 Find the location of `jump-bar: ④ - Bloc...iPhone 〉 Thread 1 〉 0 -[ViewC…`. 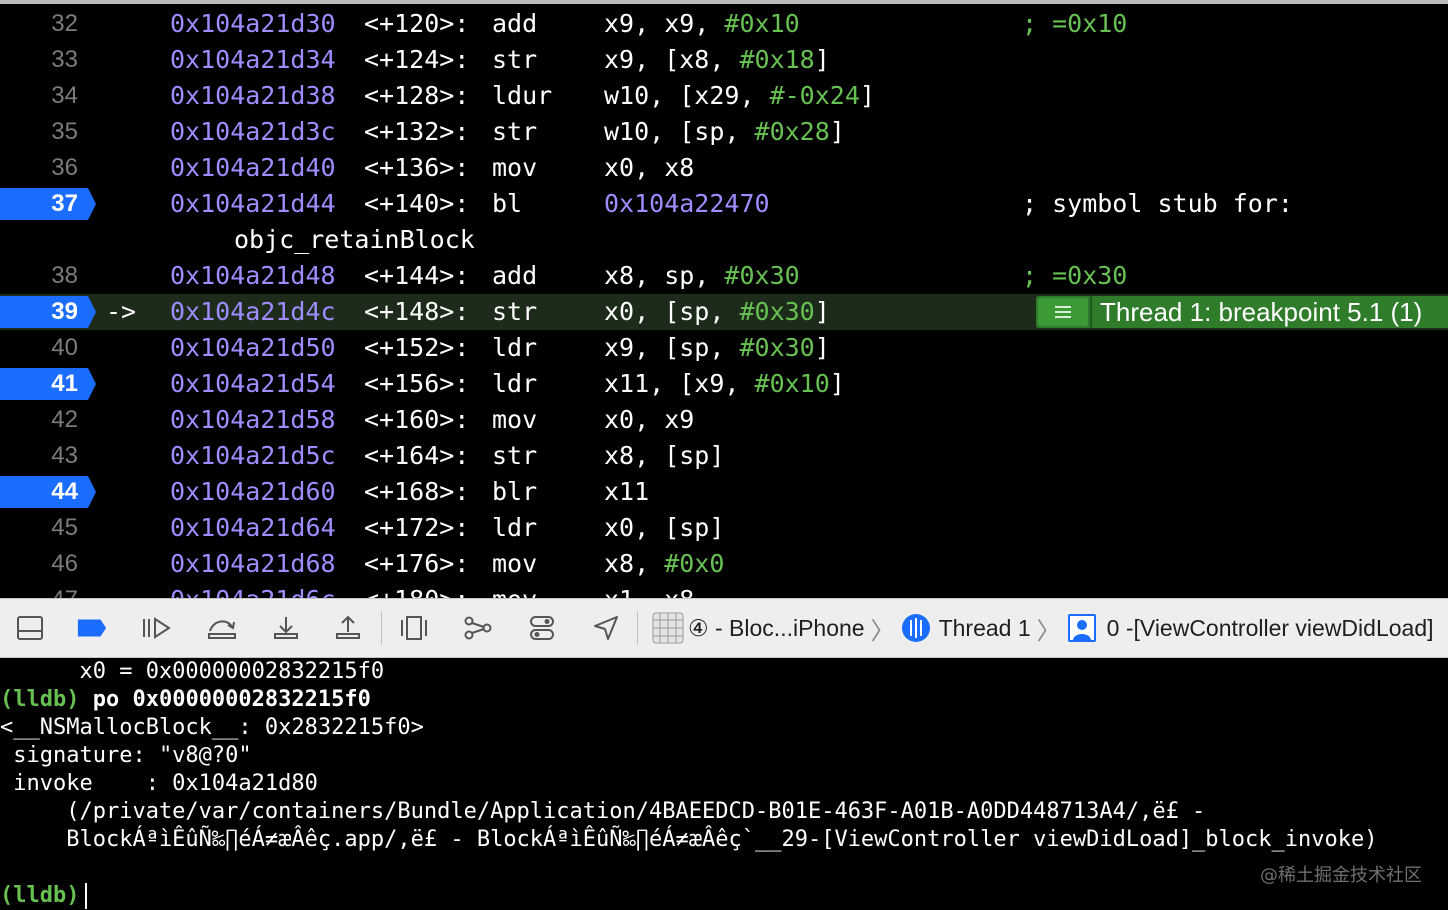

jump-bar: ④ - Bloc...iPhone 〉 Thread 1 〉 0 -[ViewC… is located at coordinates (1043, 628).